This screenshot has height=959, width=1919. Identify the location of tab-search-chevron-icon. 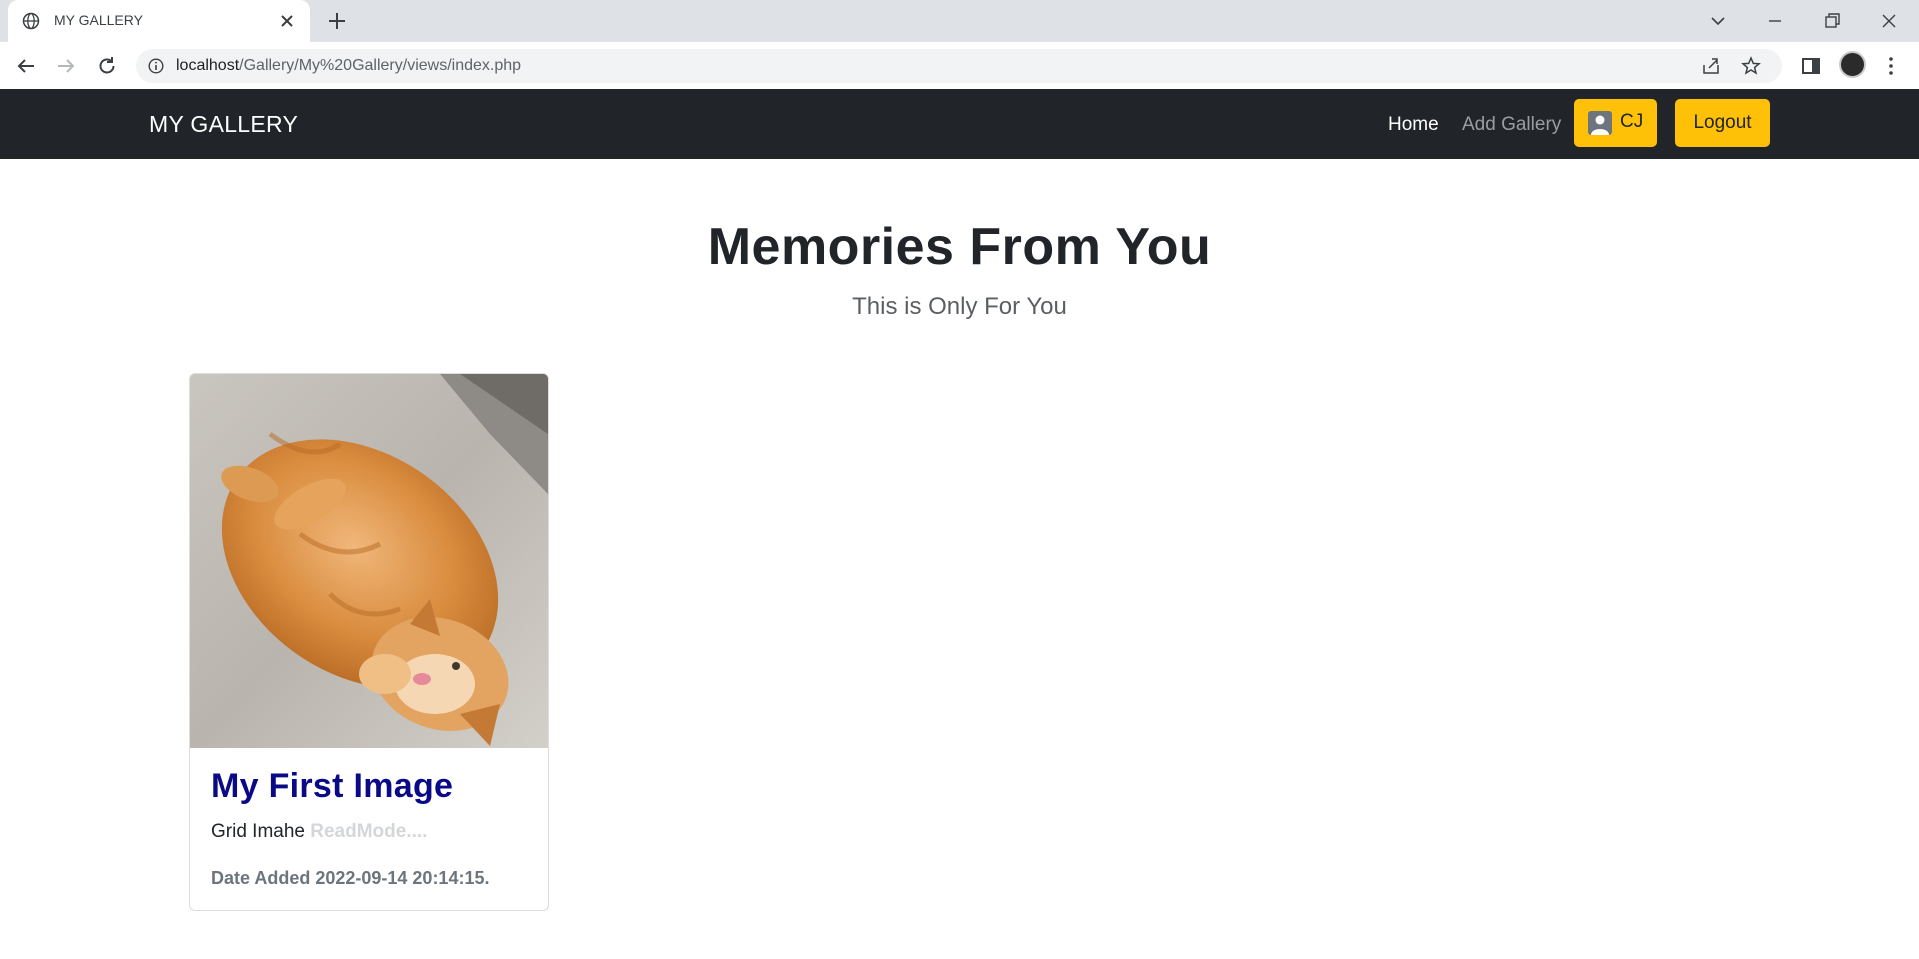
(1718, 21).